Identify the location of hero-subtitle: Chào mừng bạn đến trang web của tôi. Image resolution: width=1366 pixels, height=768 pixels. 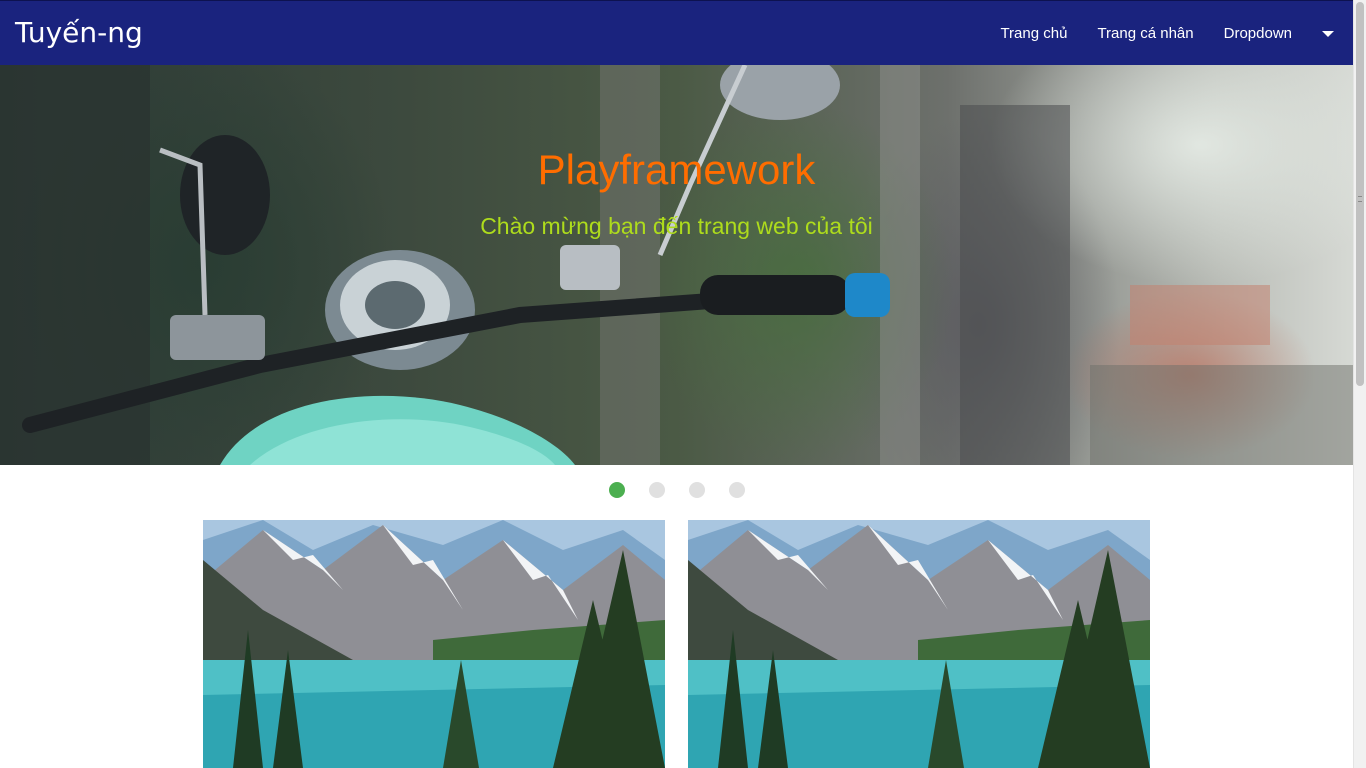
(676, 226).